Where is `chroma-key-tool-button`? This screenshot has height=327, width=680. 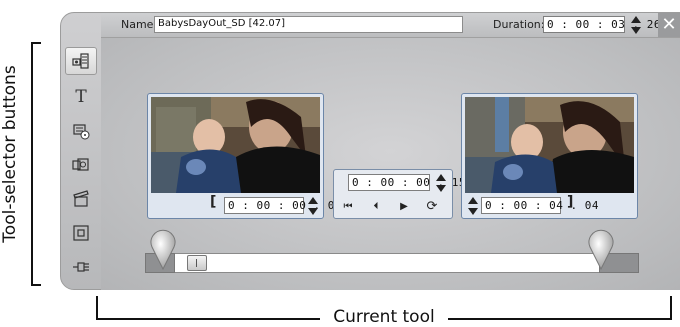
chroma-key-tool-button is located at coordinates (81, 267).